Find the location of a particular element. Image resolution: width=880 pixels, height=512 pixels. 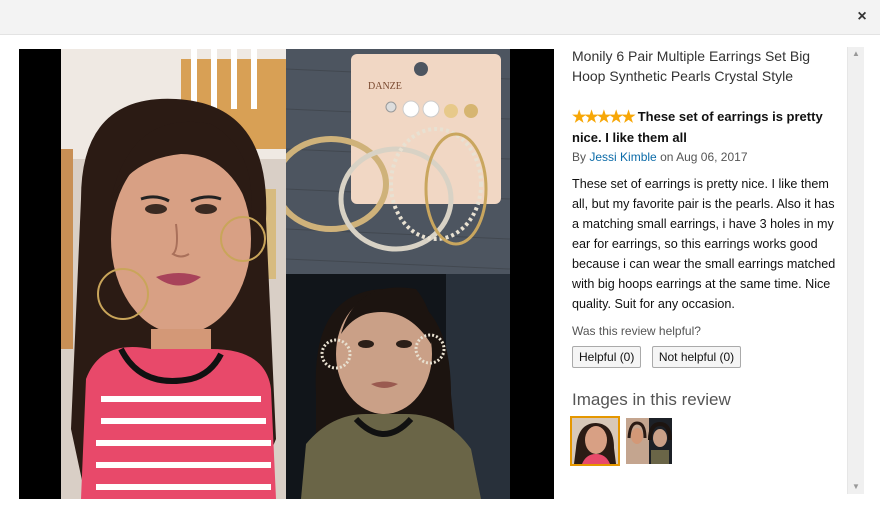

star-icon: ★★★★★ is located at coordinates (604, 117).